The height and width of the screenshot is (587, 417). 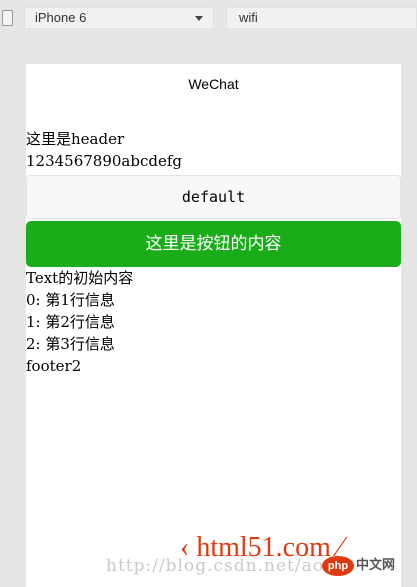 I want to click on network-select-value: wifi, so click(x=248, y=17).